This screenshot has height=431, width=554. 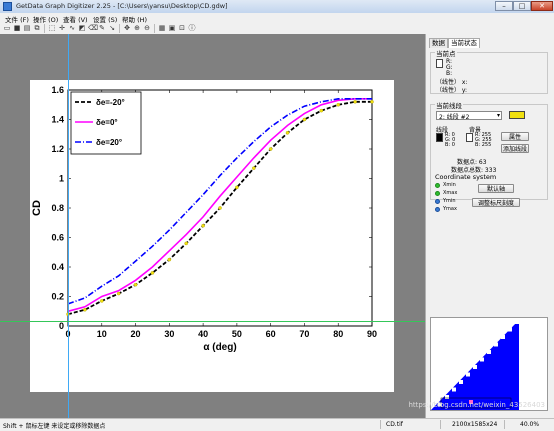 What do you see at coordinates (147, 28) in the screenshot?
I see `zoom-out-icon: ⊖` at bounding box center [147, 28].